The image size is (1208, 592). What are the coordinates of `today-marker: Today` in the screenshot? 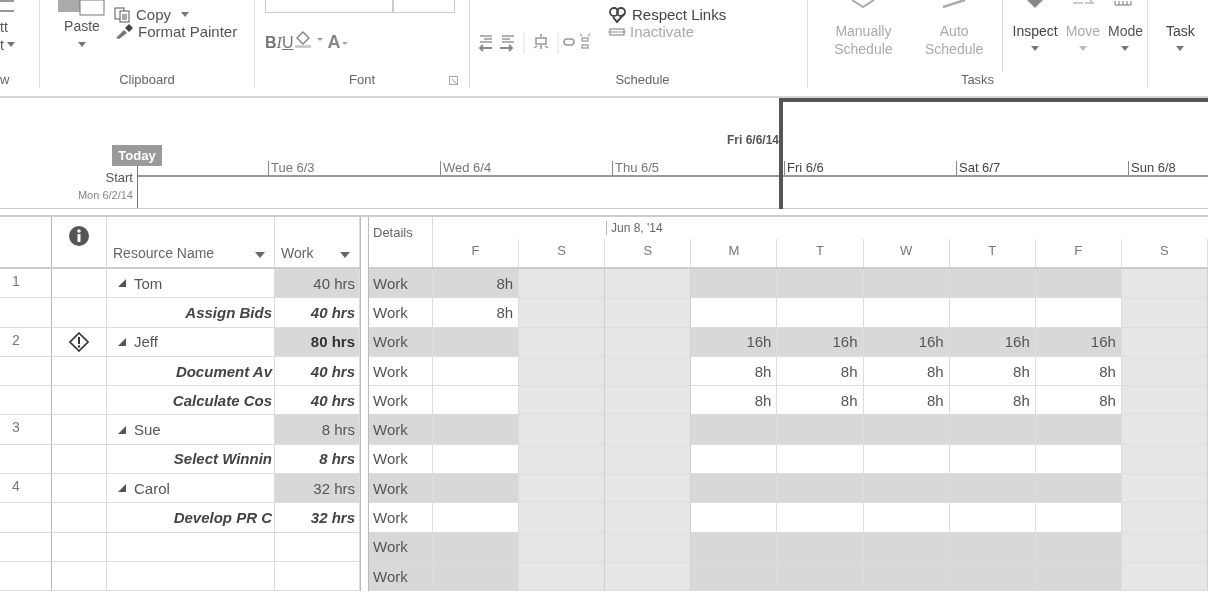 It's located at (137, 155).